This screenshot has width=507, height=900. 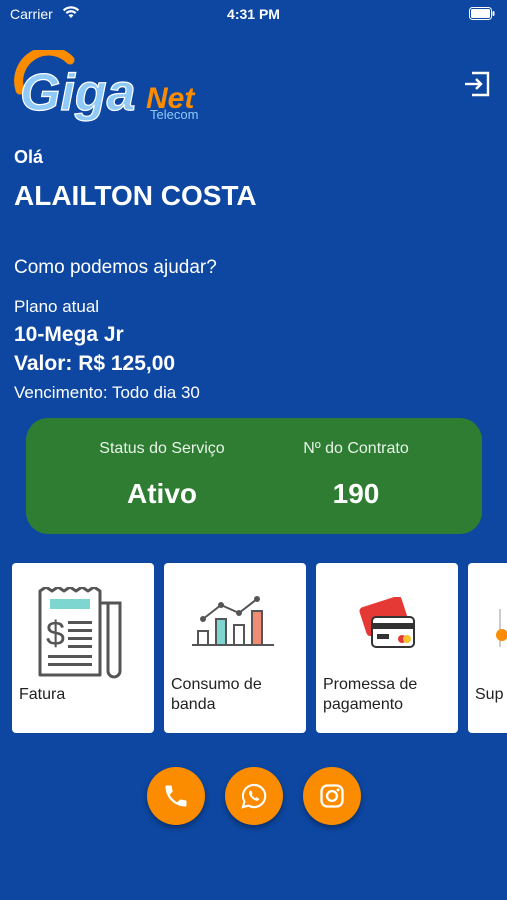 I want to click on support-icon, so click(x=501, y=628).